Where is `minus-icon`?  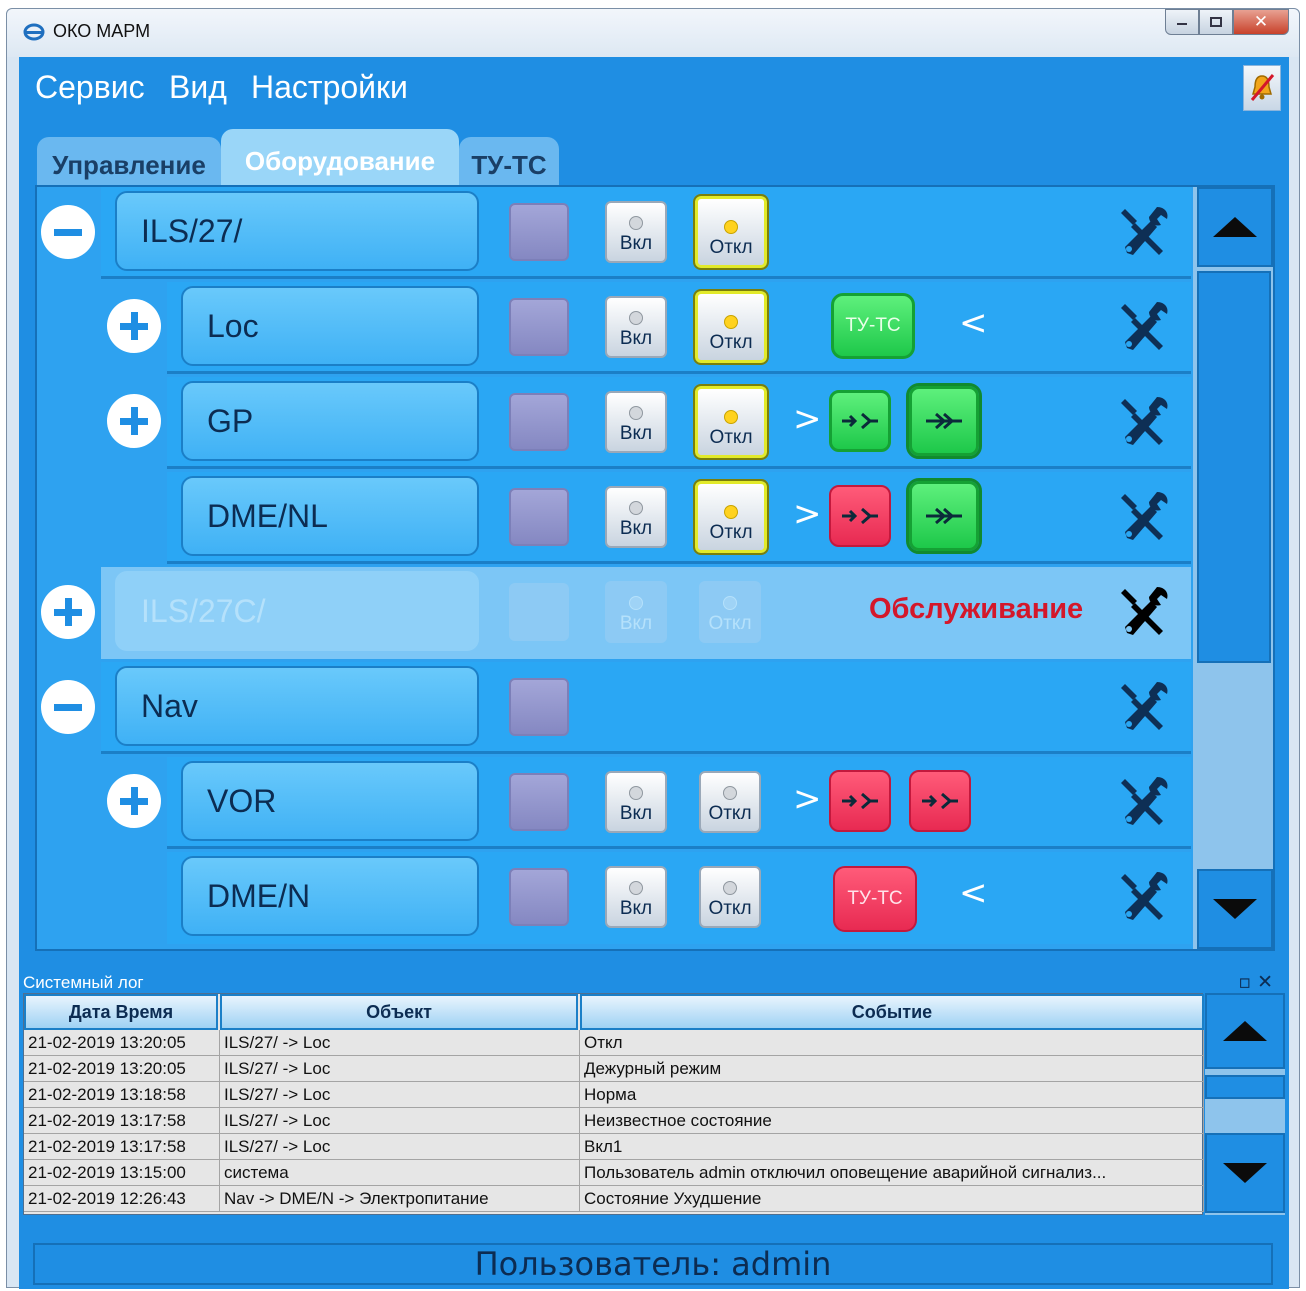 minus-icon is located at coordinates (68, 232).